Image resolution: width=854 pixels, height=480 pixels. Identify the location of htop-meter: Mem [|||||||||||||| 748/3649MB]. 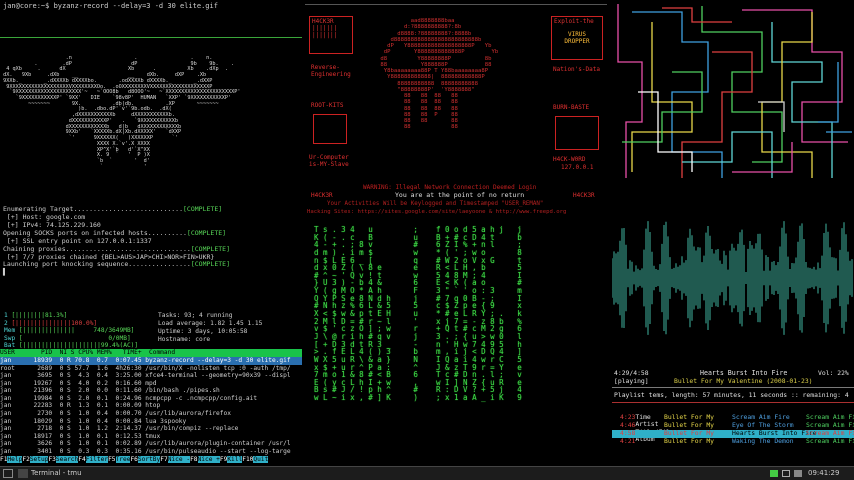
(71, 331).